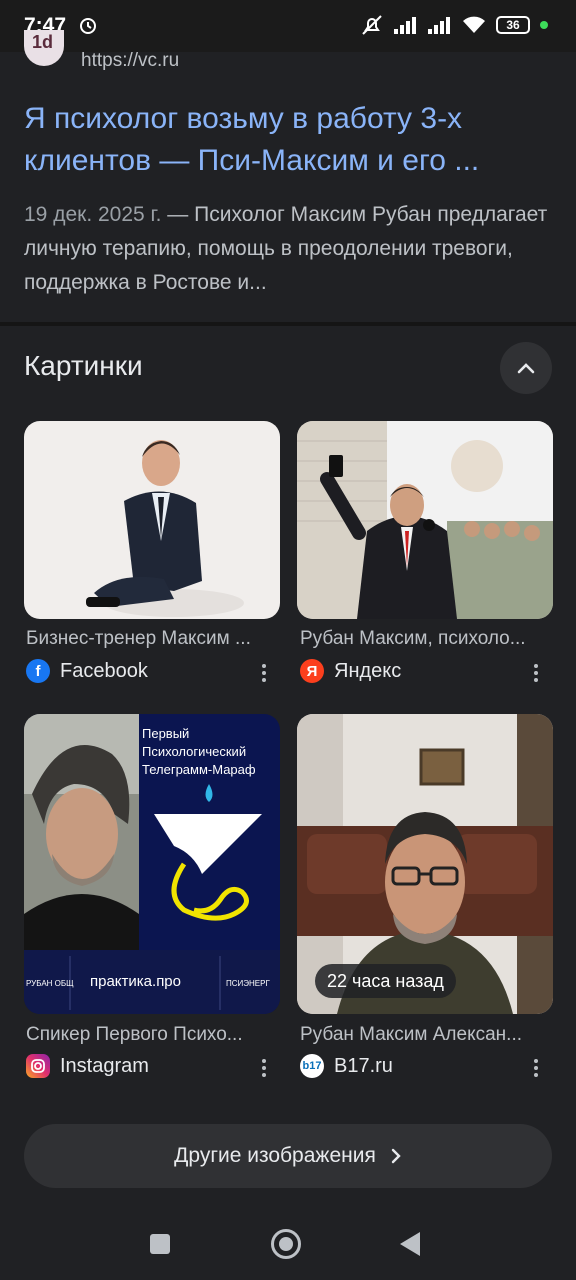  What do you see at coordinates (385, 981) in the screenshot?
I see `time-badge: 22 часа назад` at bounding box center [385, 981].